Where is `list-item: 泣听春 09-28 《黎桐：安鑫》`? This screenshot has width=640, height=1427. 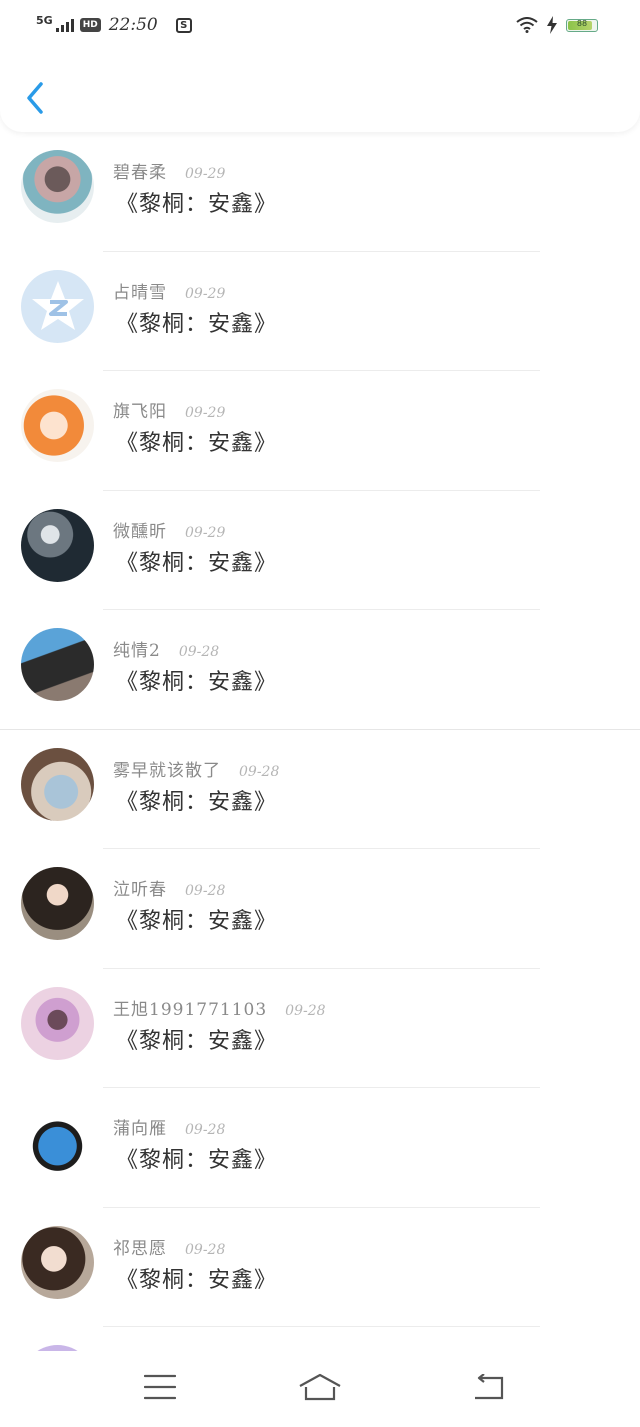
list-item: 泣听春 09-28 《黎桐：安鑫》 is located at coordinates (320, 909).